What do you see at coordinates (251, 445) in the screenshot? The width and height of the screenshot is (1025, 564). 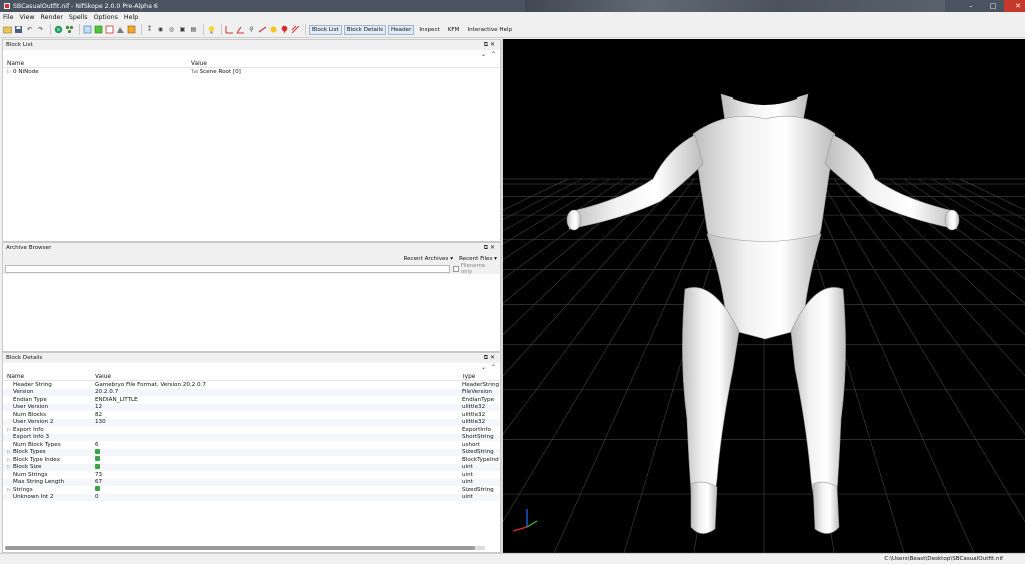 I see `details-row: Num Block Types 6 ushort` at bounding box center [251, 445].